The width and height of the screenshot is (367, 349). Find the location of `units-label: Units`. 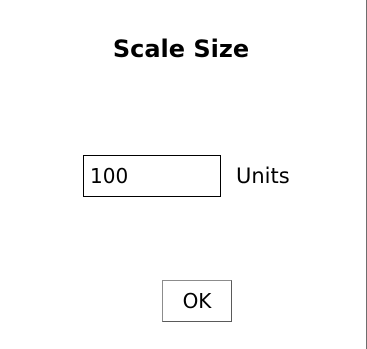

units-label: Units is located at coordinates (263, 176).